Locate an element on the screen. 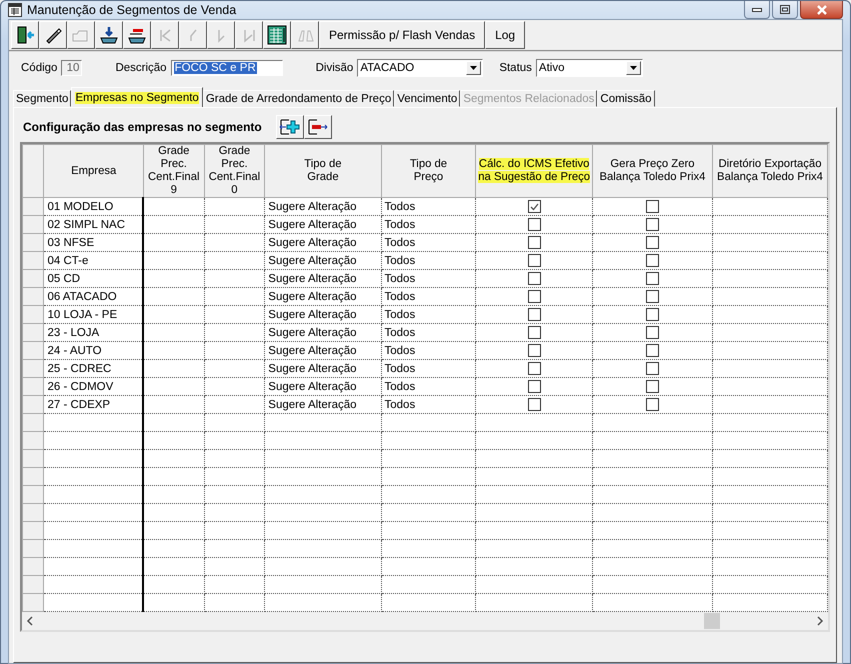  close-button is located at coordinates (821, 10).